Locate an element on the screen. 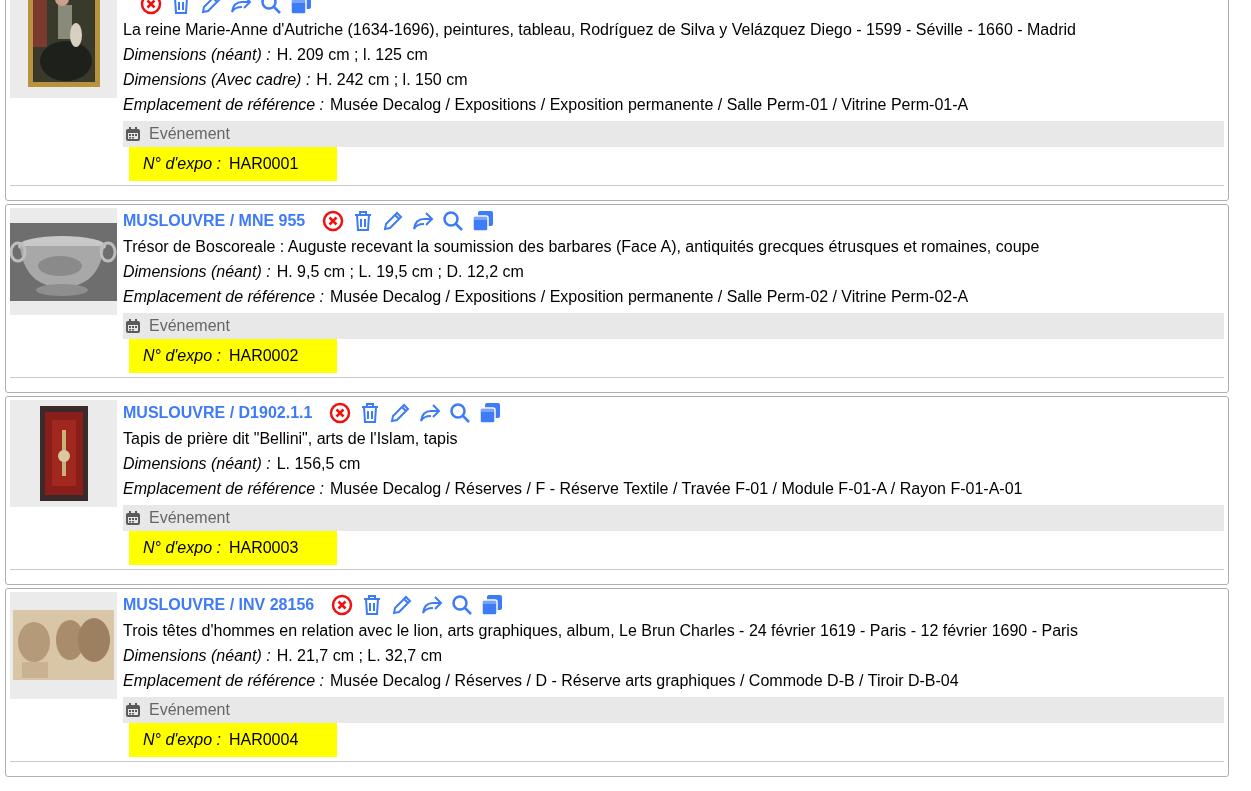  field-value: H. 21,7 cm ; L. 32,7 cm is located at coordinates (359, 656).